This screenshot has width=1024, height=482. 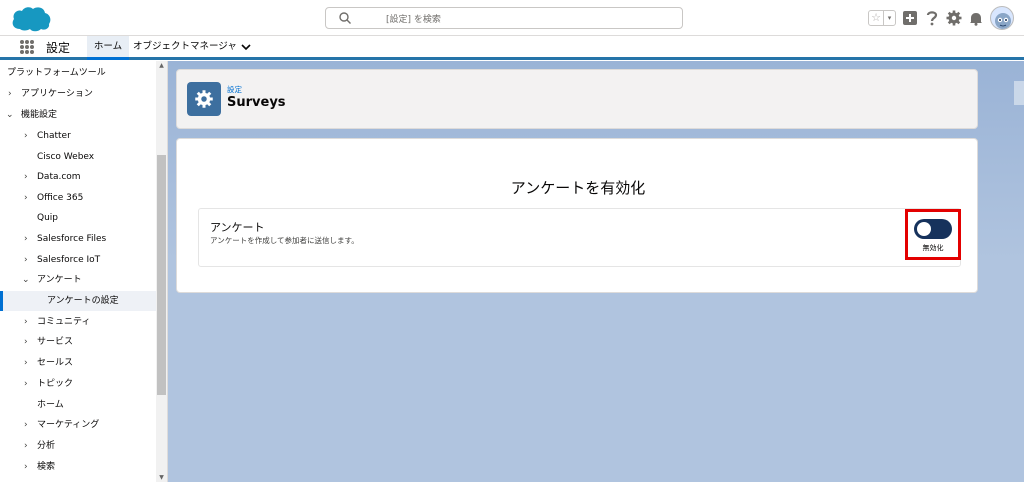 I want to click on tab-object-manager: オブジェクトマネージャ, so click(x=185, y=48).